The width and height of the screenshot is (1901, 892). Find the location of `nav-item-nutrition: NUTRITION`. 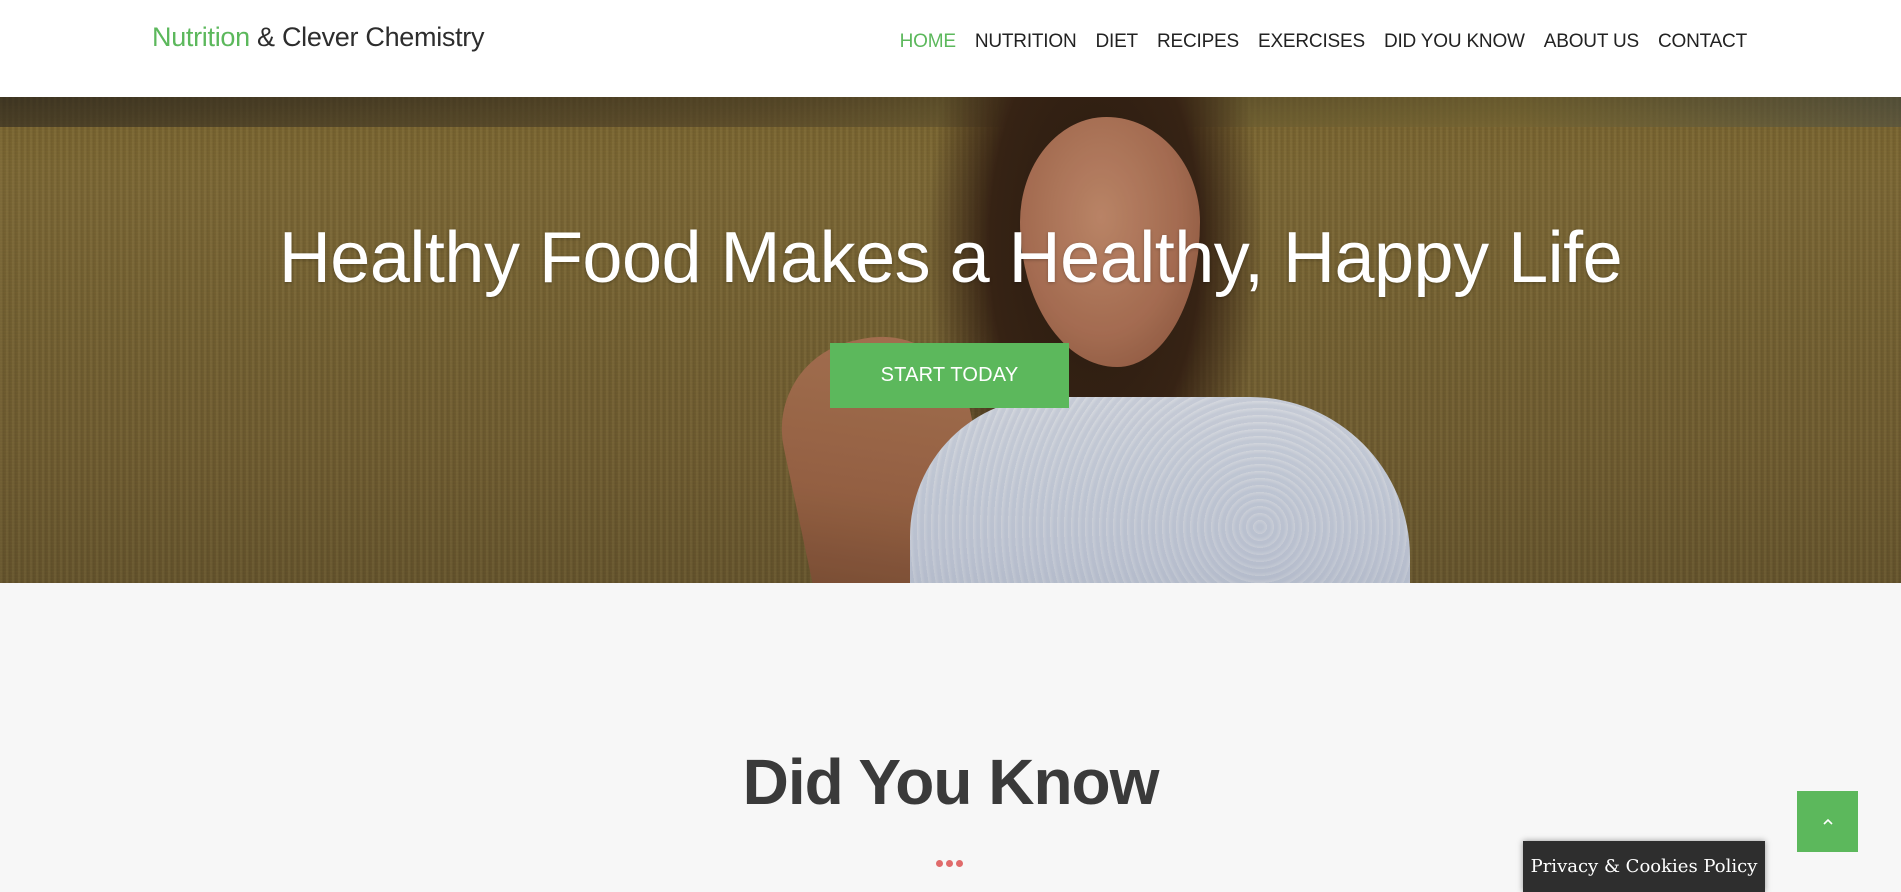

nav-item-nutrition: NUTRITION is located at coordinates (1025, 42).